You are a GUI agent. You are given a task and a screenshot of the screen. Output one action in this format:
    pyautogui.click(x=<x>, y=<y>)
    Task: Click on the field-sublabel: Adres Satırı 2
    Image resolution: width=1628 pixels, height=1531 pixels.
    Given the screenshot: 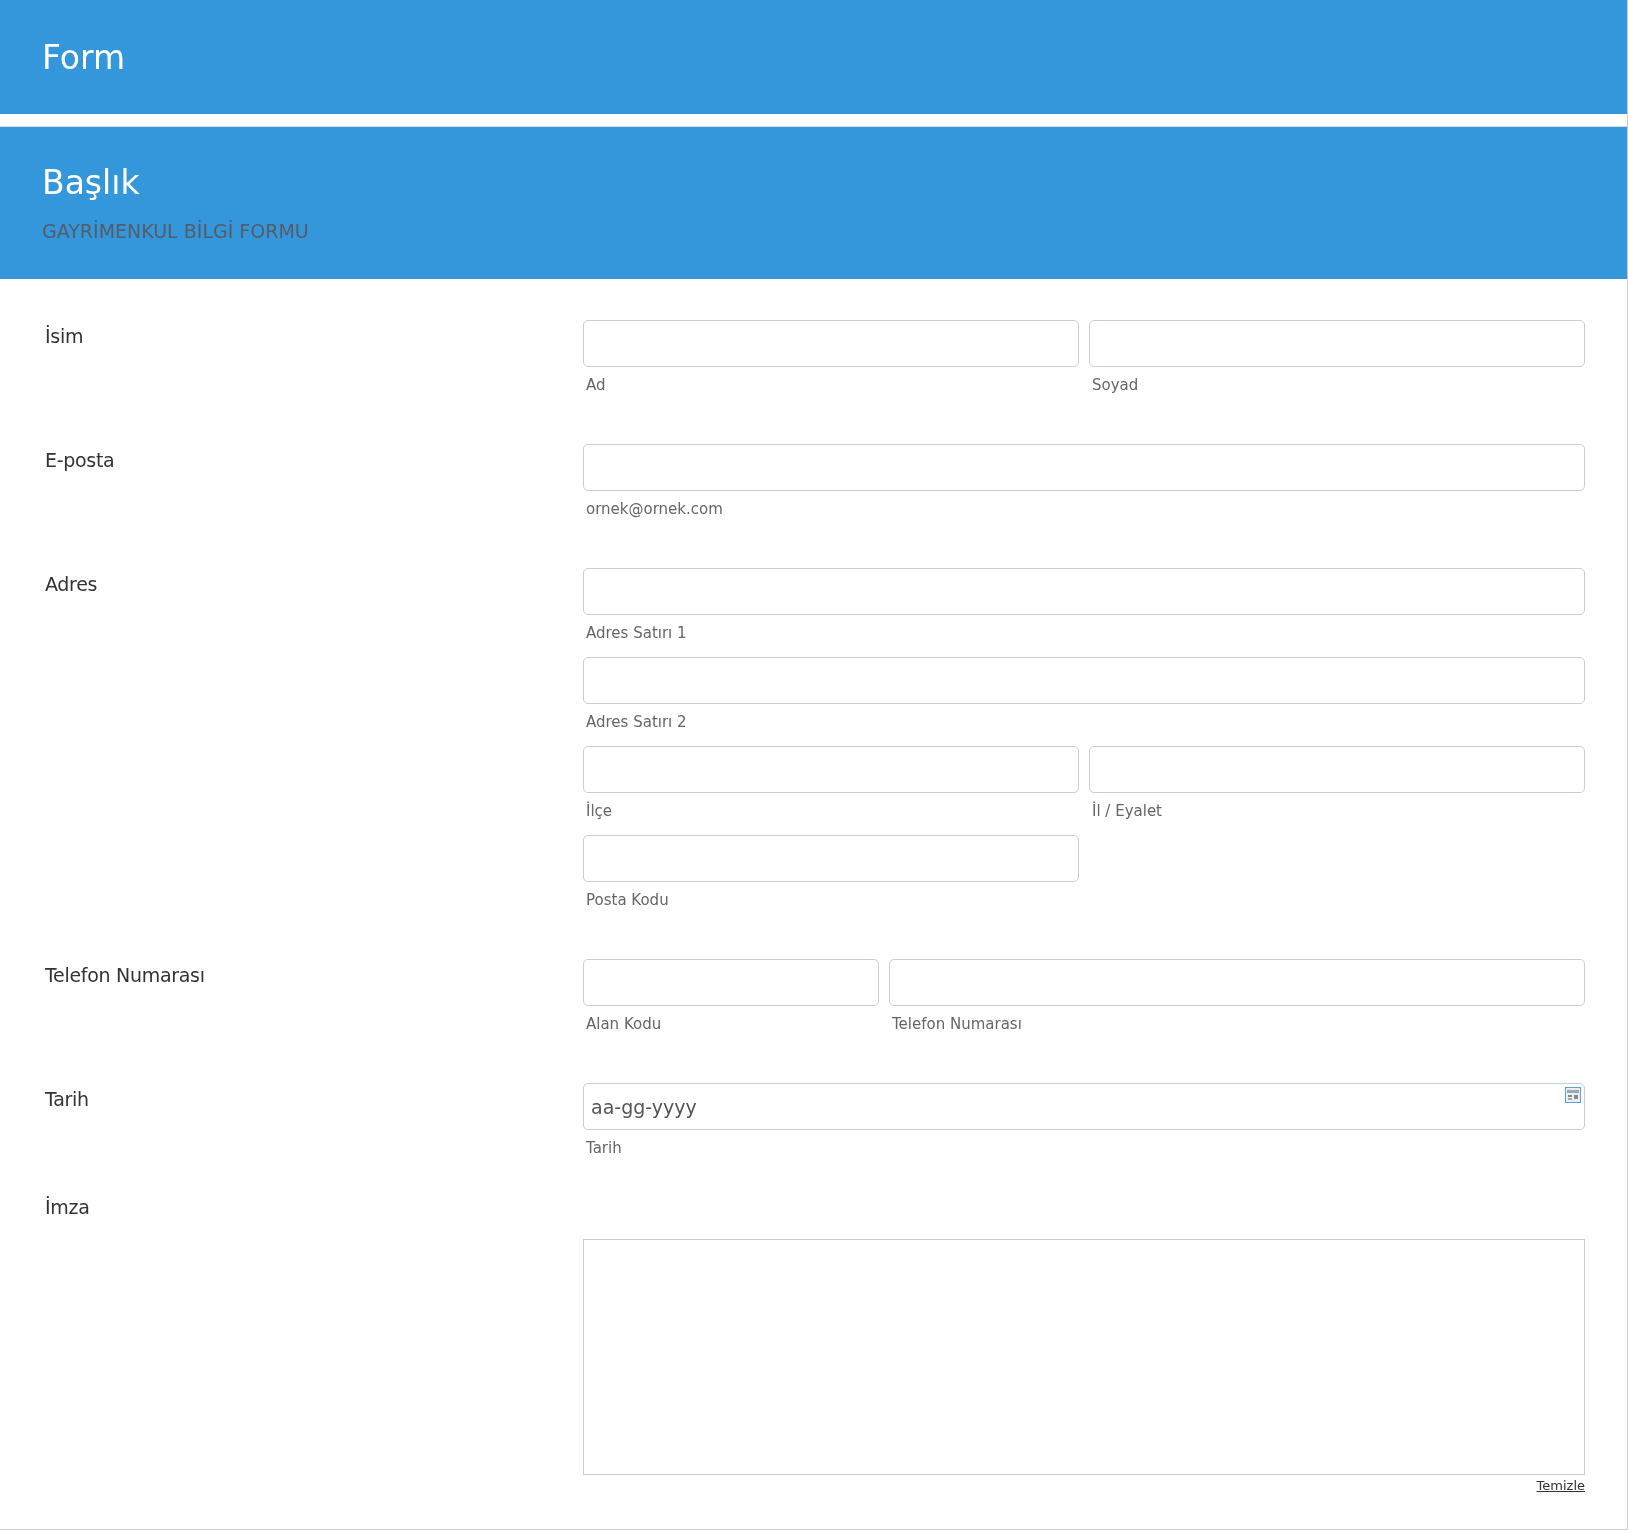 What is the action you would take?
    pyautogui.click(x=637, y=722)
    